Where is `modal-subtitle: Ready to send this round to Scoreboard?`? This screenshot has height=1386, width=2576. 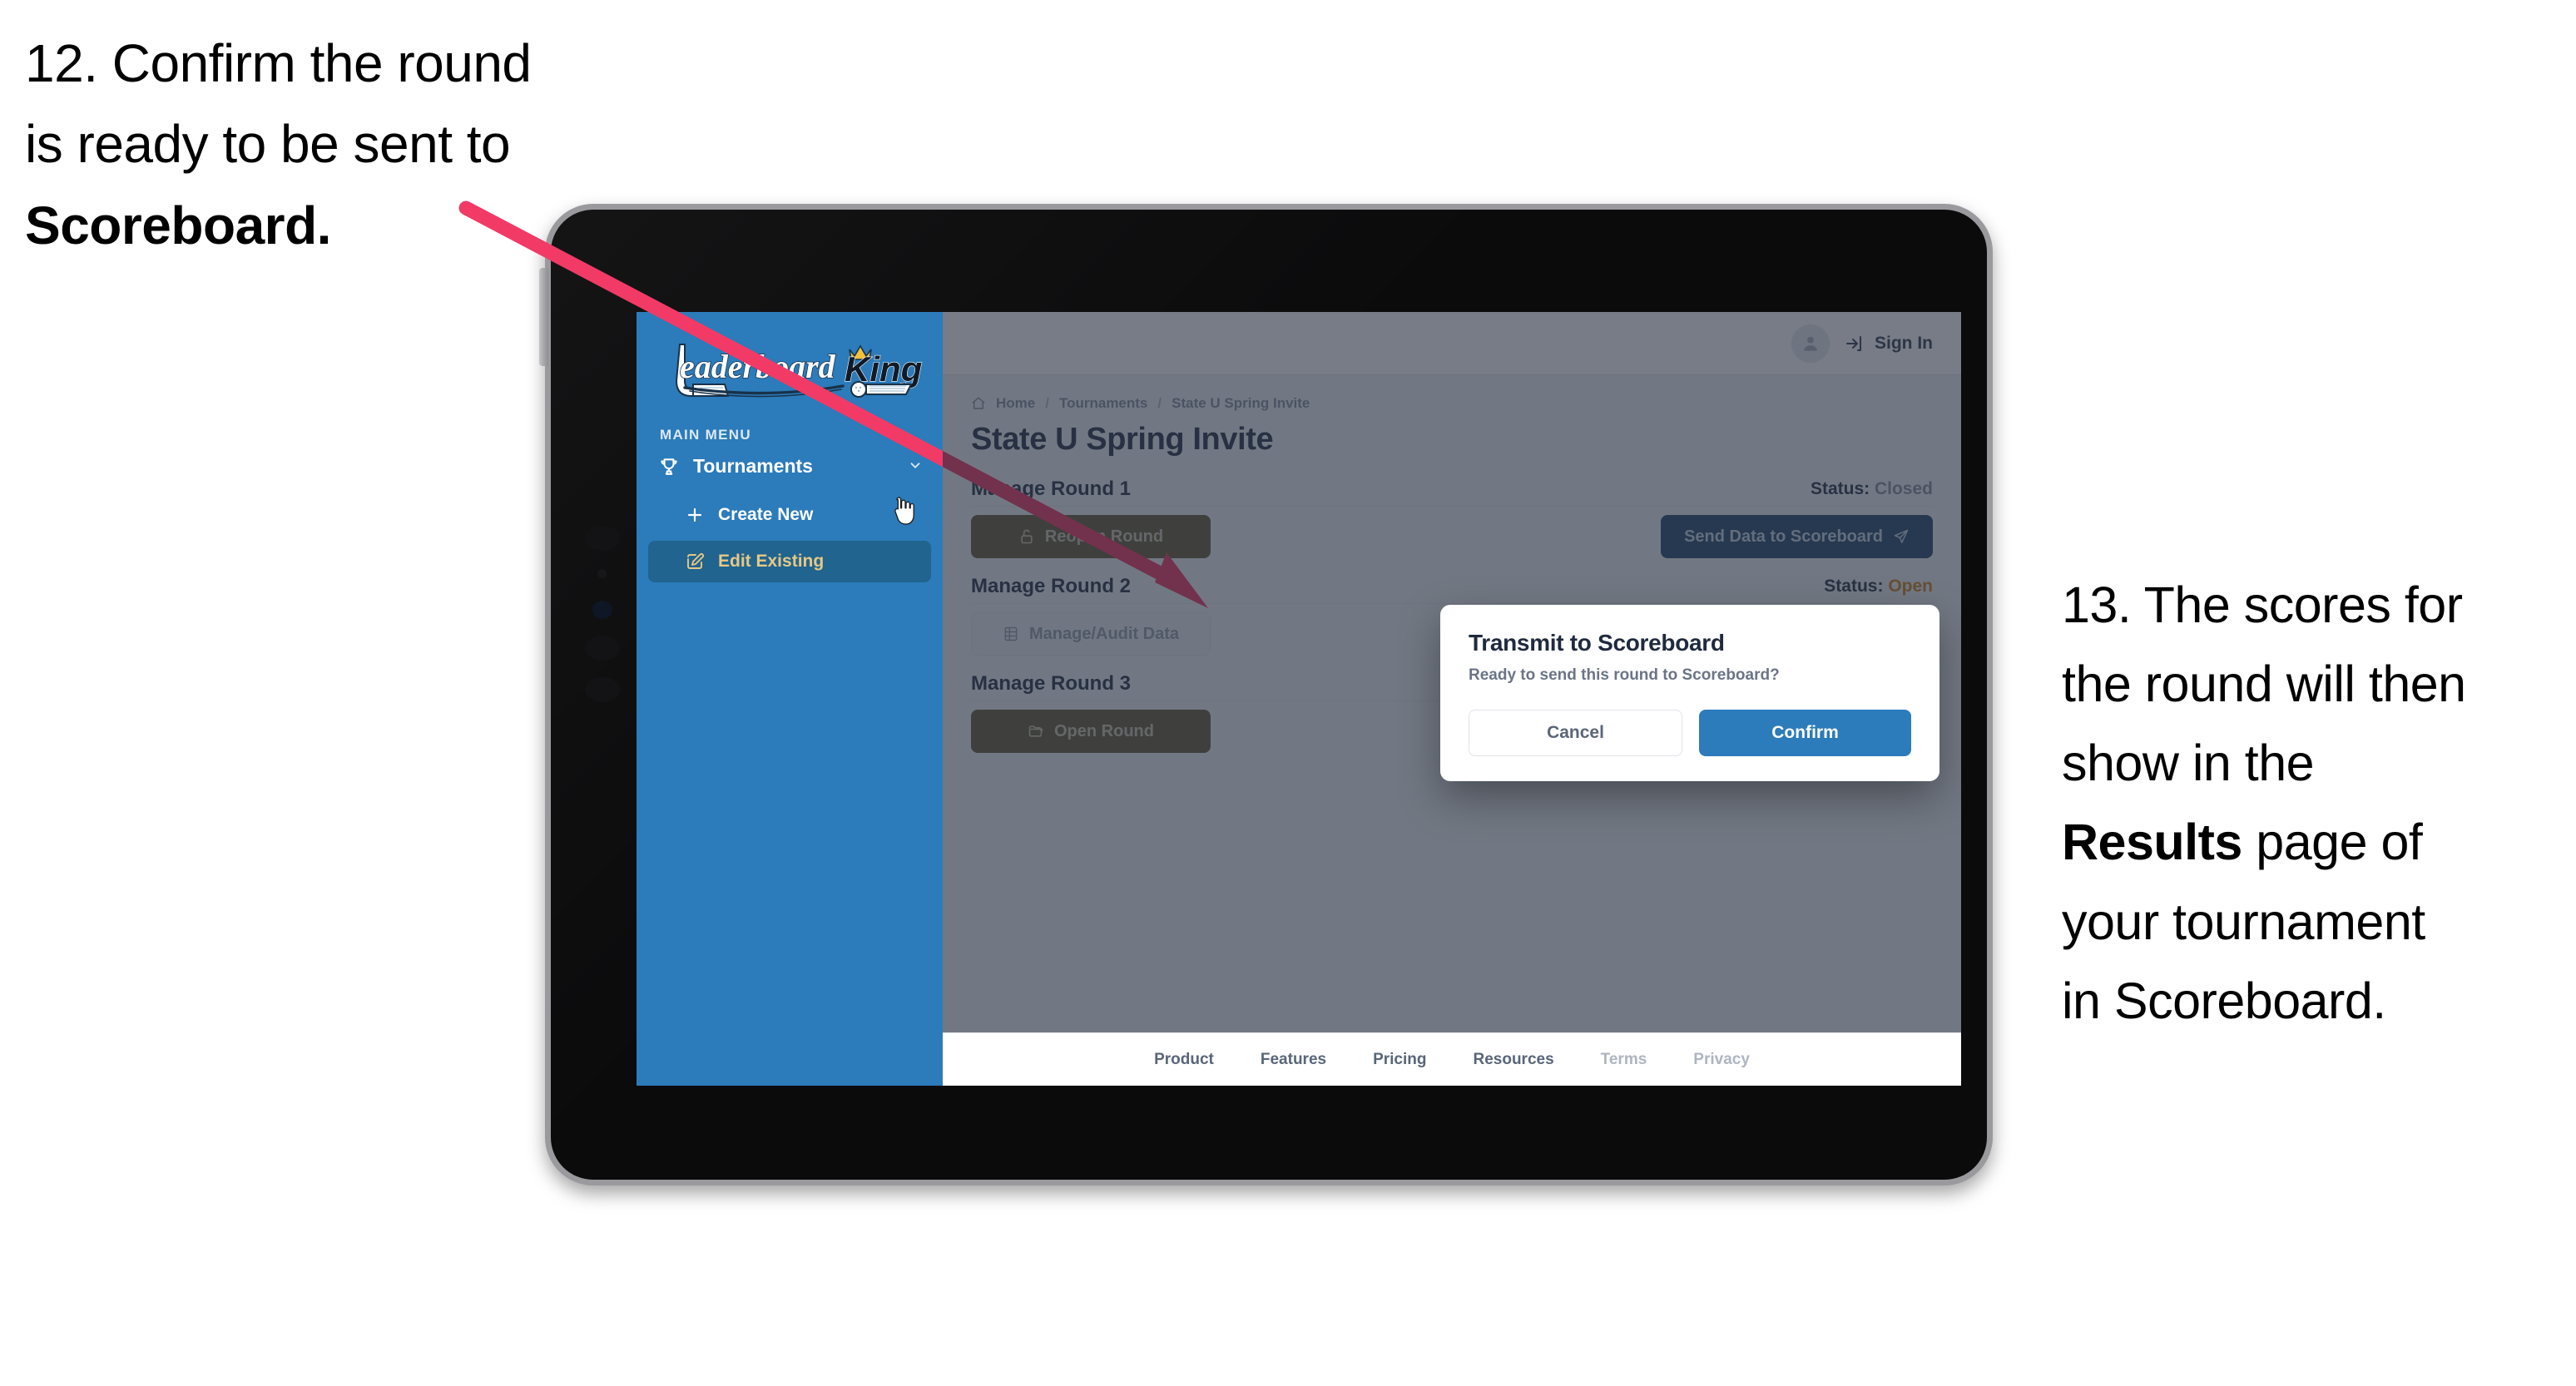
modal-subtitle: Ready to send this round to Scoreboard? is located at coordinates (1624, 675).